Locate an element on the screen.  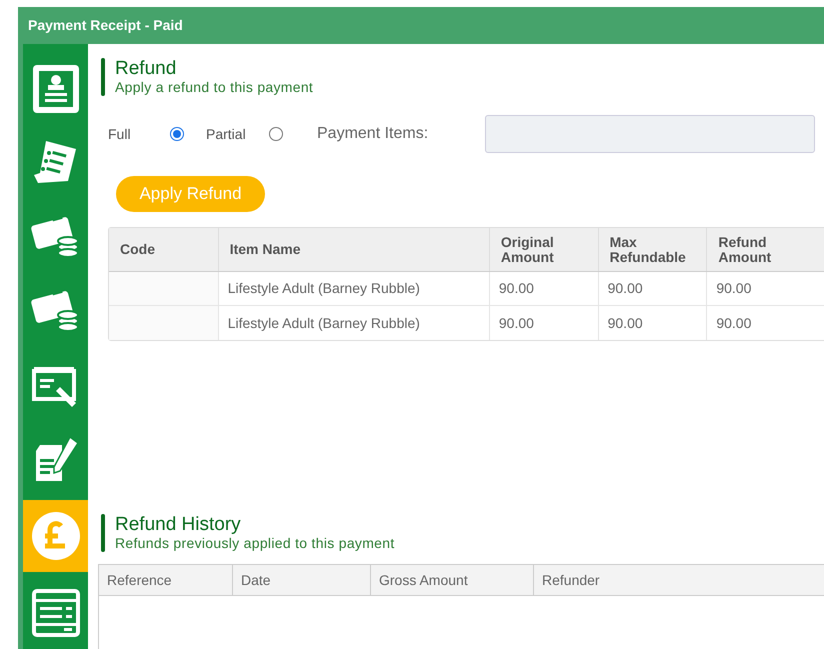
apply-refund-button: Apply Refund is located at coordinates (190, 194).